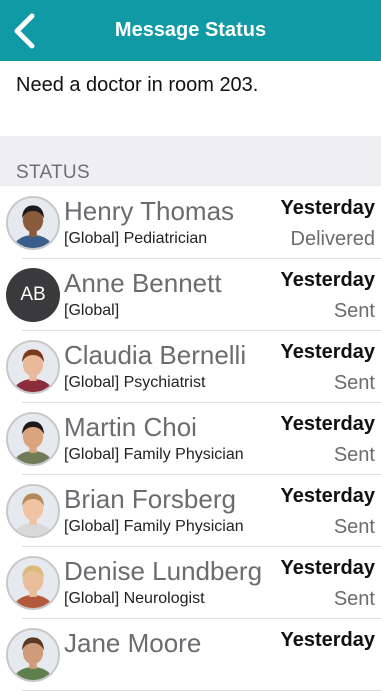  I want to click on recipient-role: [Global] Psychiatrist, so click(135, 382).